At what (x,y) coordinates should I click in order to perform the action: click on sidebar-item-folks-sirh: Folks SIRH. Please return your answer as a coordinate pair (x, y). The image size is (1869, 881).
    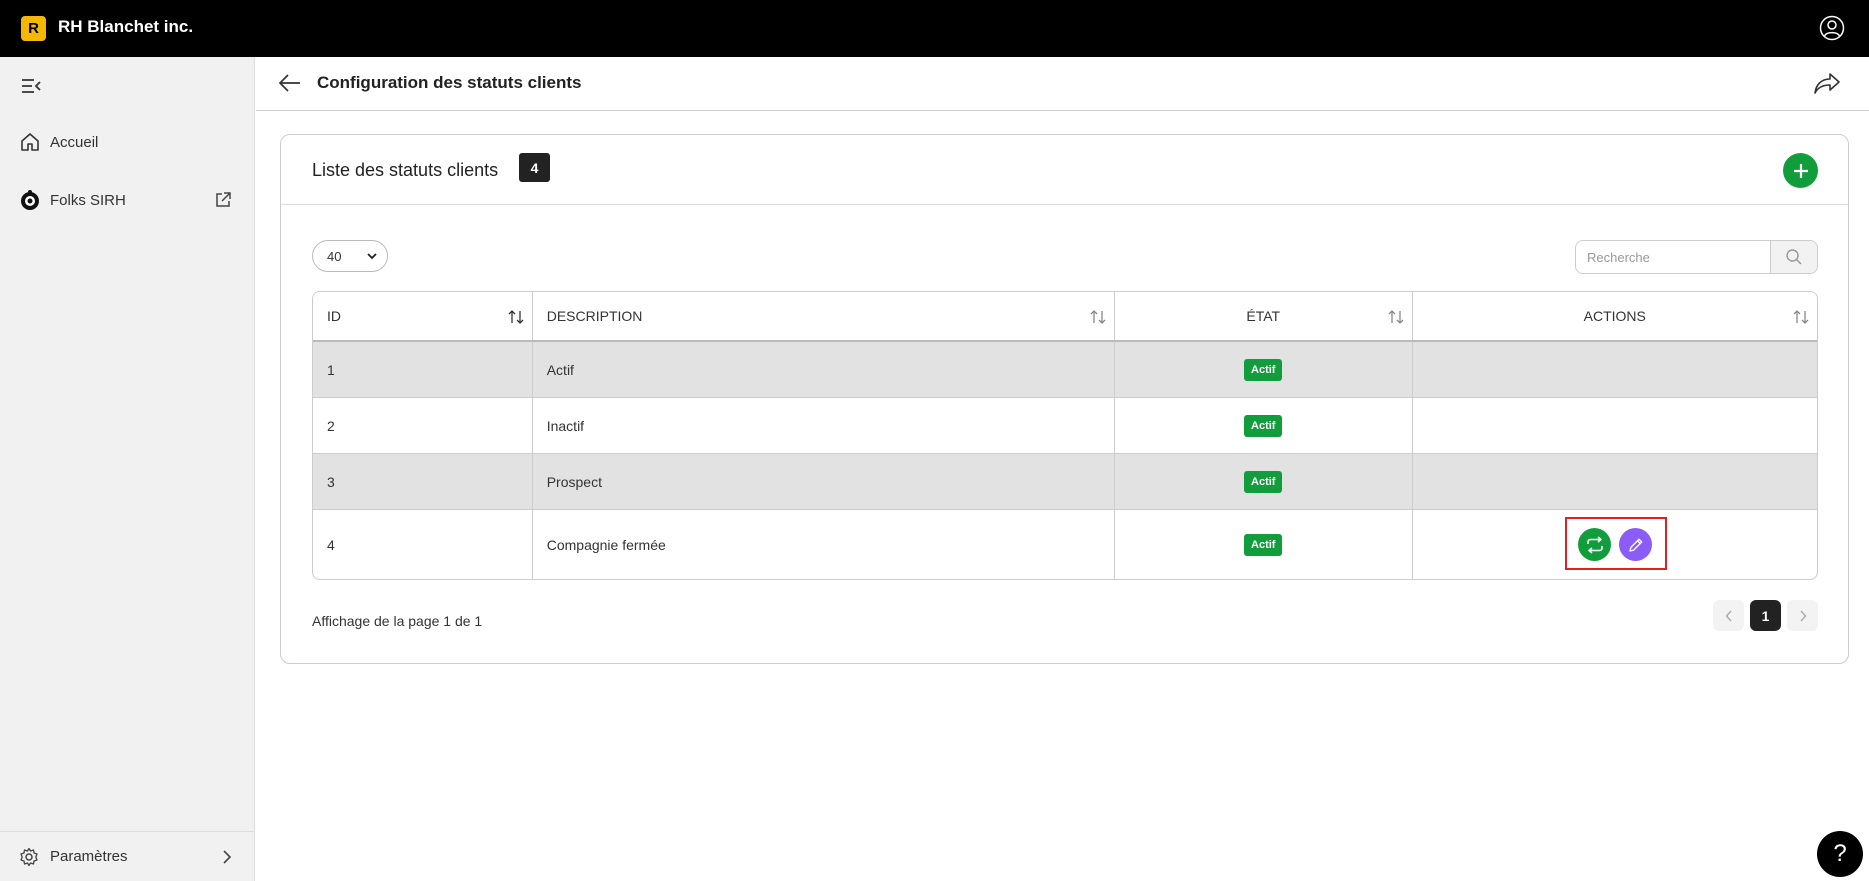
    Looking at the image, I should click on (127, 200).